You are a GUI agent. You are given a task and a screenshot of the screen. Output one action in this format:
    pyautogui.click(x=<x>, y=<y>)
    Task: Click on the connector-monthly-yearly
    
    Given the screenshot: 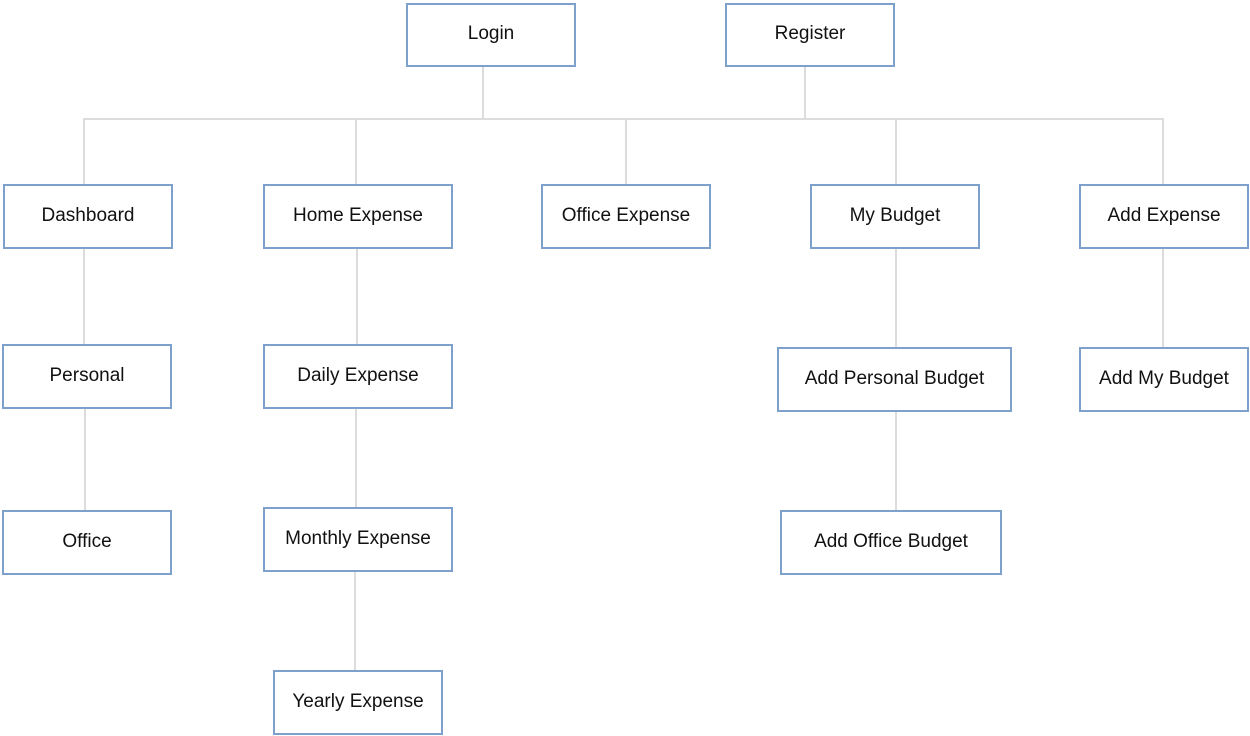 What is the action you would take?
    pyautogui.click(x=355, y=621)
    